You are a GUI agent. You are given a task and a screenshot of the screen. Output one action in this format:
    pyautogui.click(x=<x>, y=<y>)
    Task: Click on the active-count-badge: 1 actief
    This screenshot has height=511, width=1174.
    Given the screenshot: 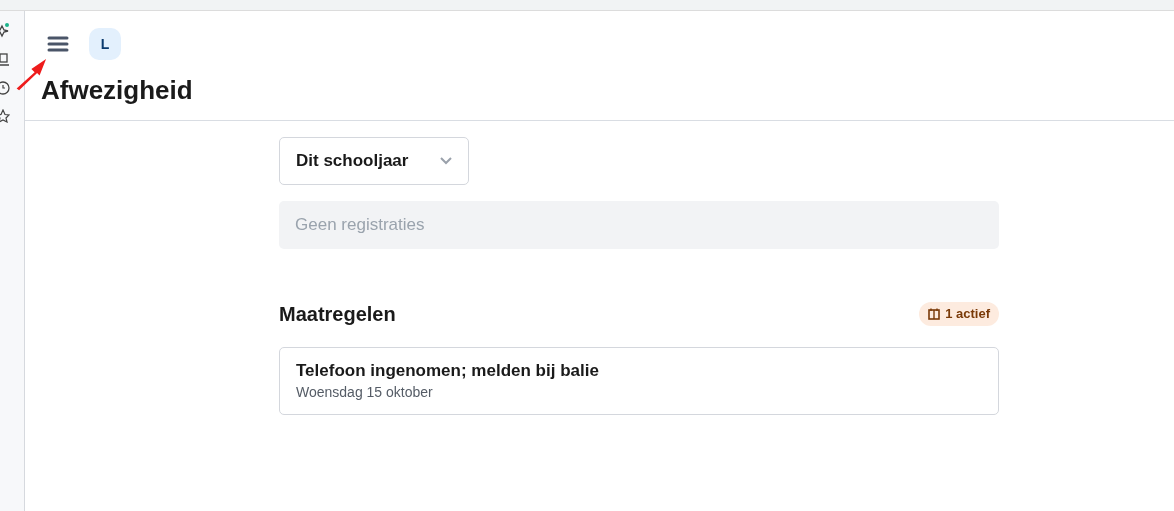 What is the action you would take?
    pyautogui.click(x=959, y=314)
    